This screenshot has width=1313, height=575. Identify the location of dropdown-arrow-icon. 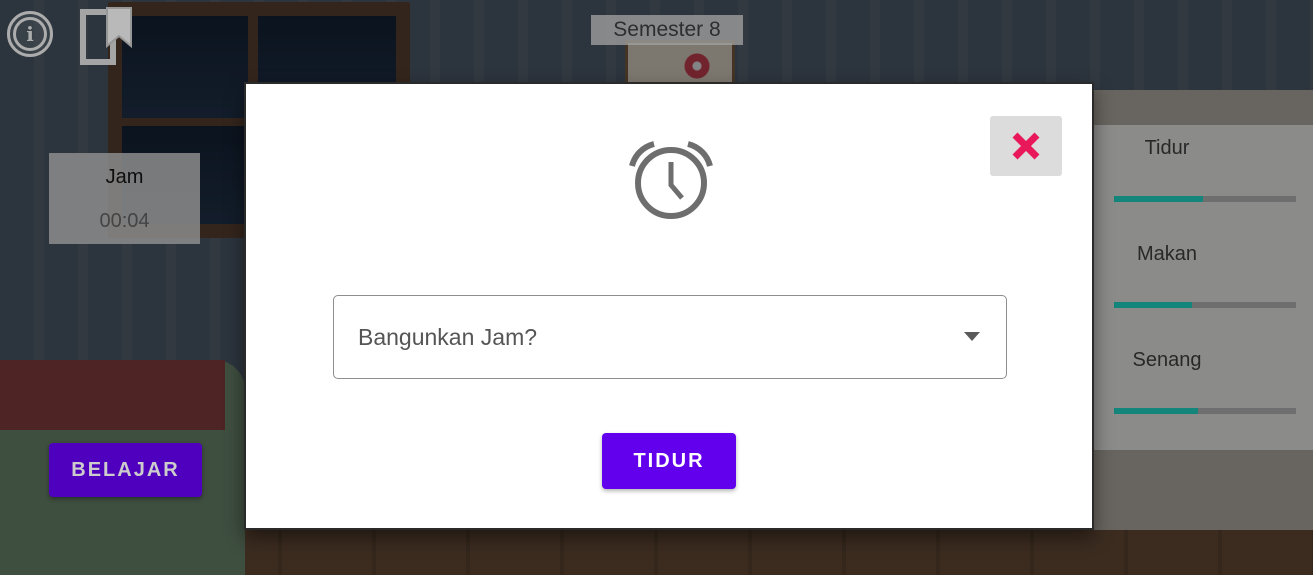
(972, 336).